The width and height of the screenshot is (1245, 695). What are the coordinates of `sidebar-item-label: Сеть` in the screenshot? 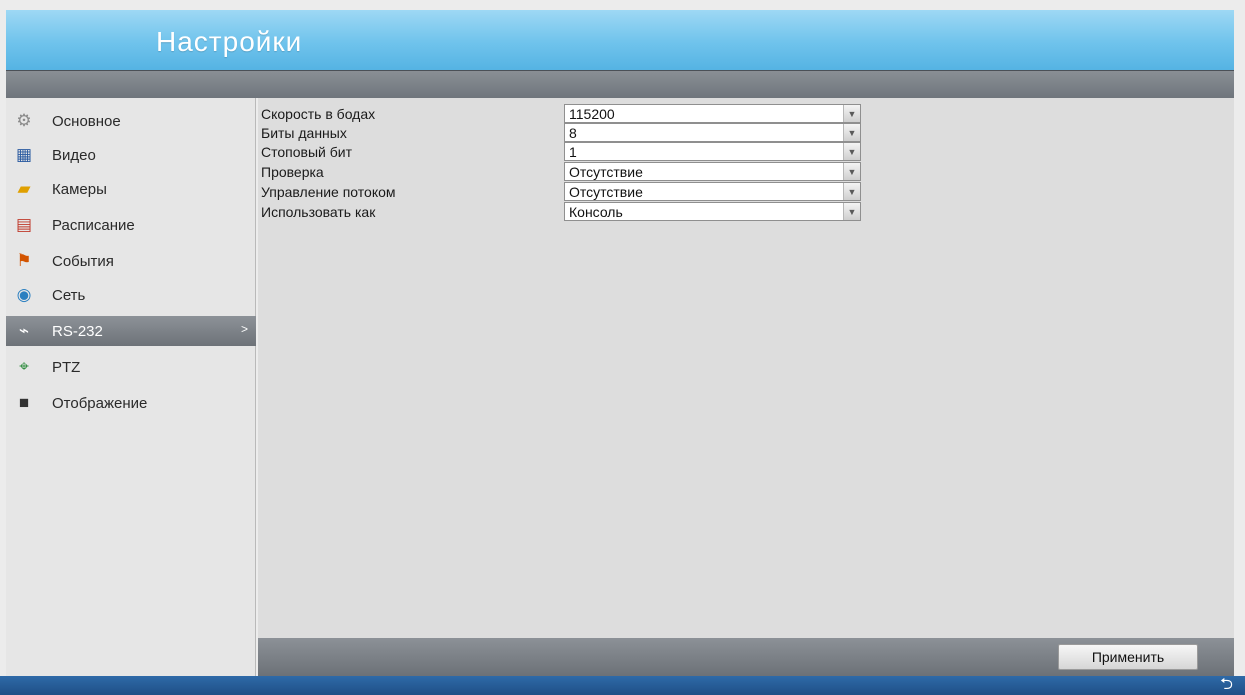 It's located at (69, 295).